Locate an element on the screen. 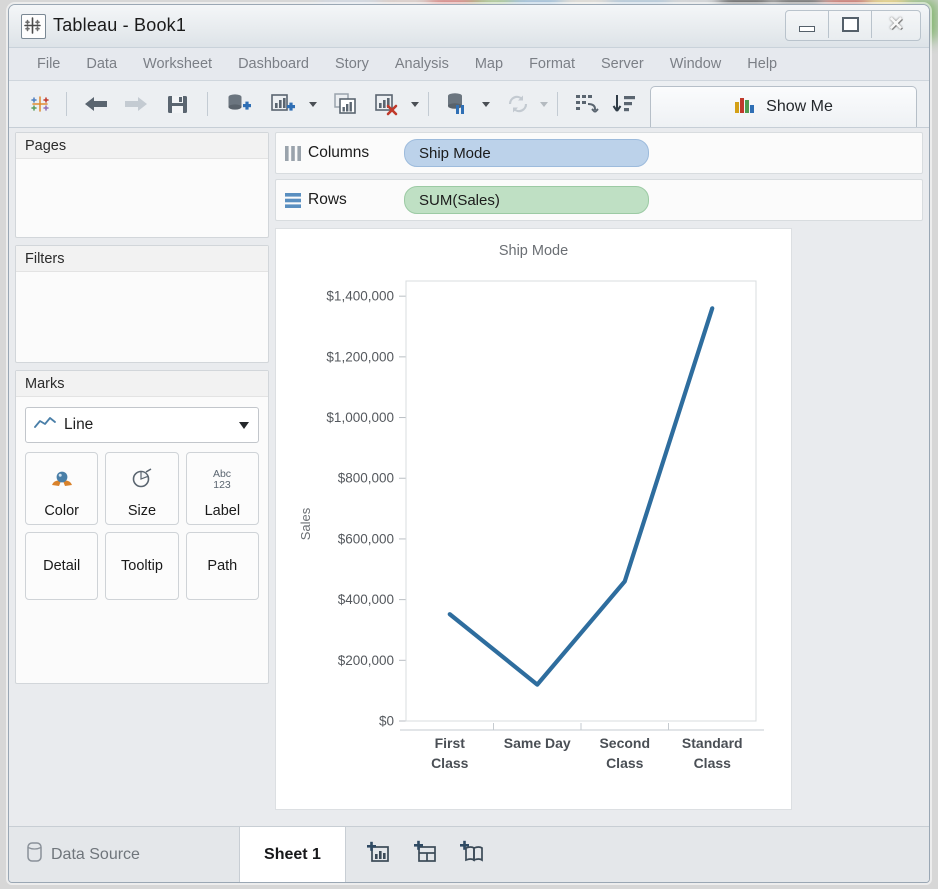  marks-path-button: Path is located at coordinates (222, 566).